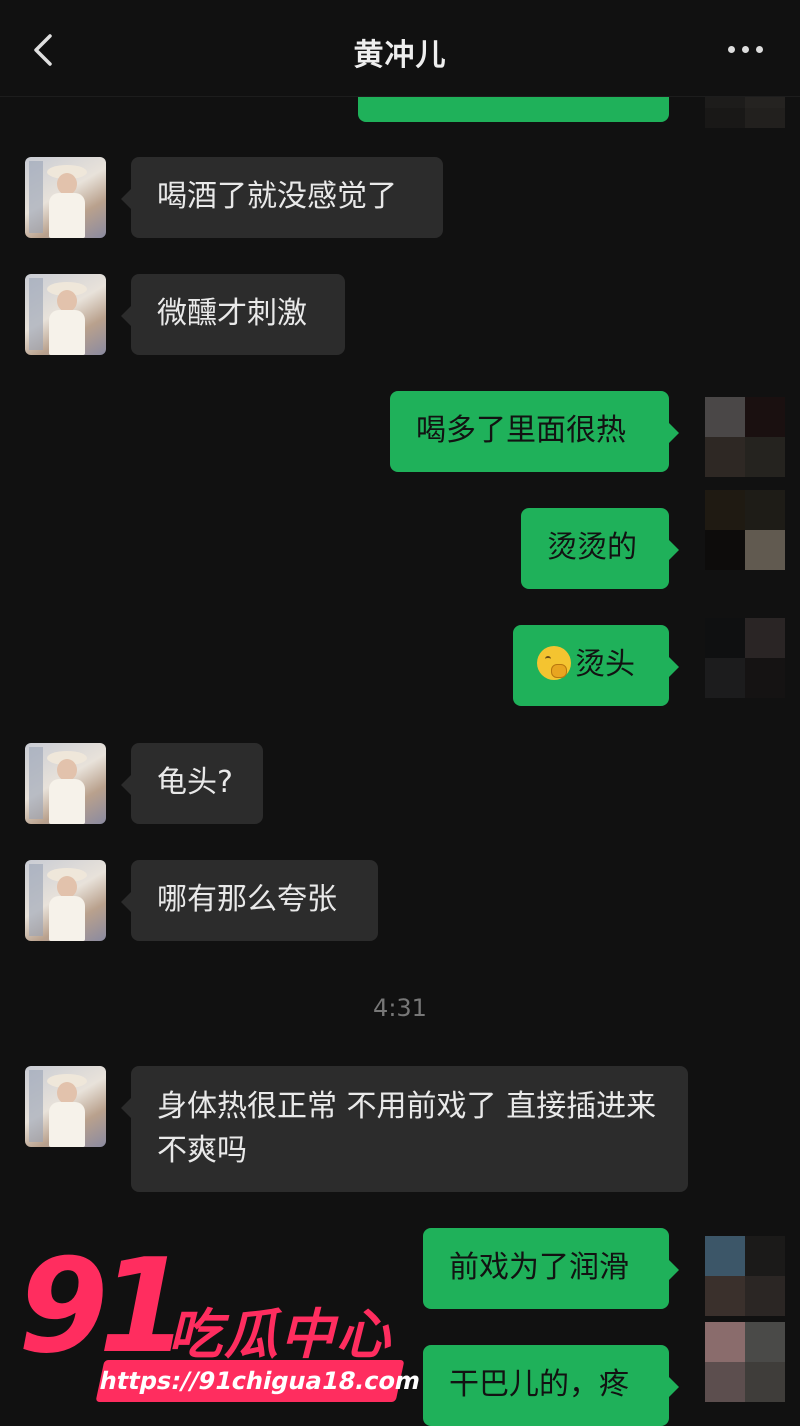  I want to click on more-options-icon, so click(746, 49).